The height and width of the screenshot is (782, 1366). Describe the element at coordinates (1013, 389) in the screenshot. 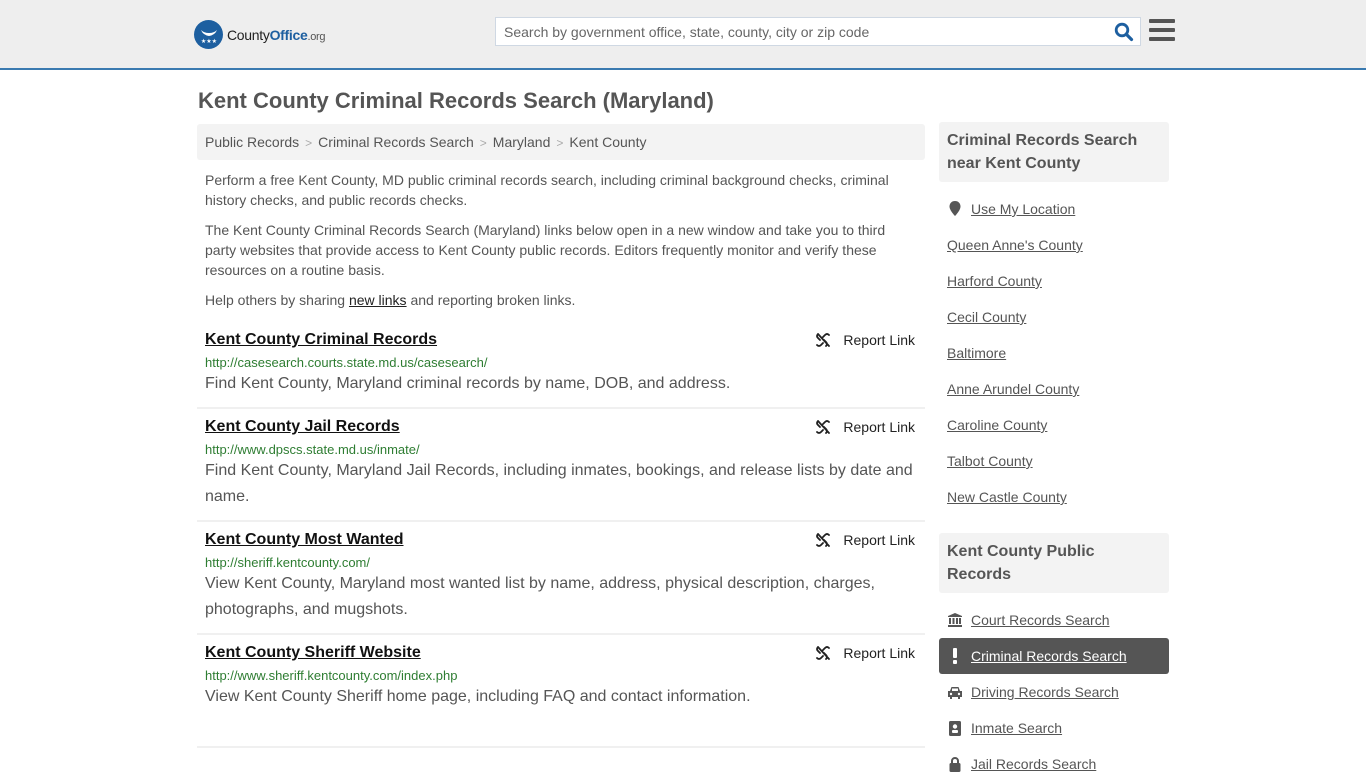

I see `nearby-link: Anne Arundel County` at that location.